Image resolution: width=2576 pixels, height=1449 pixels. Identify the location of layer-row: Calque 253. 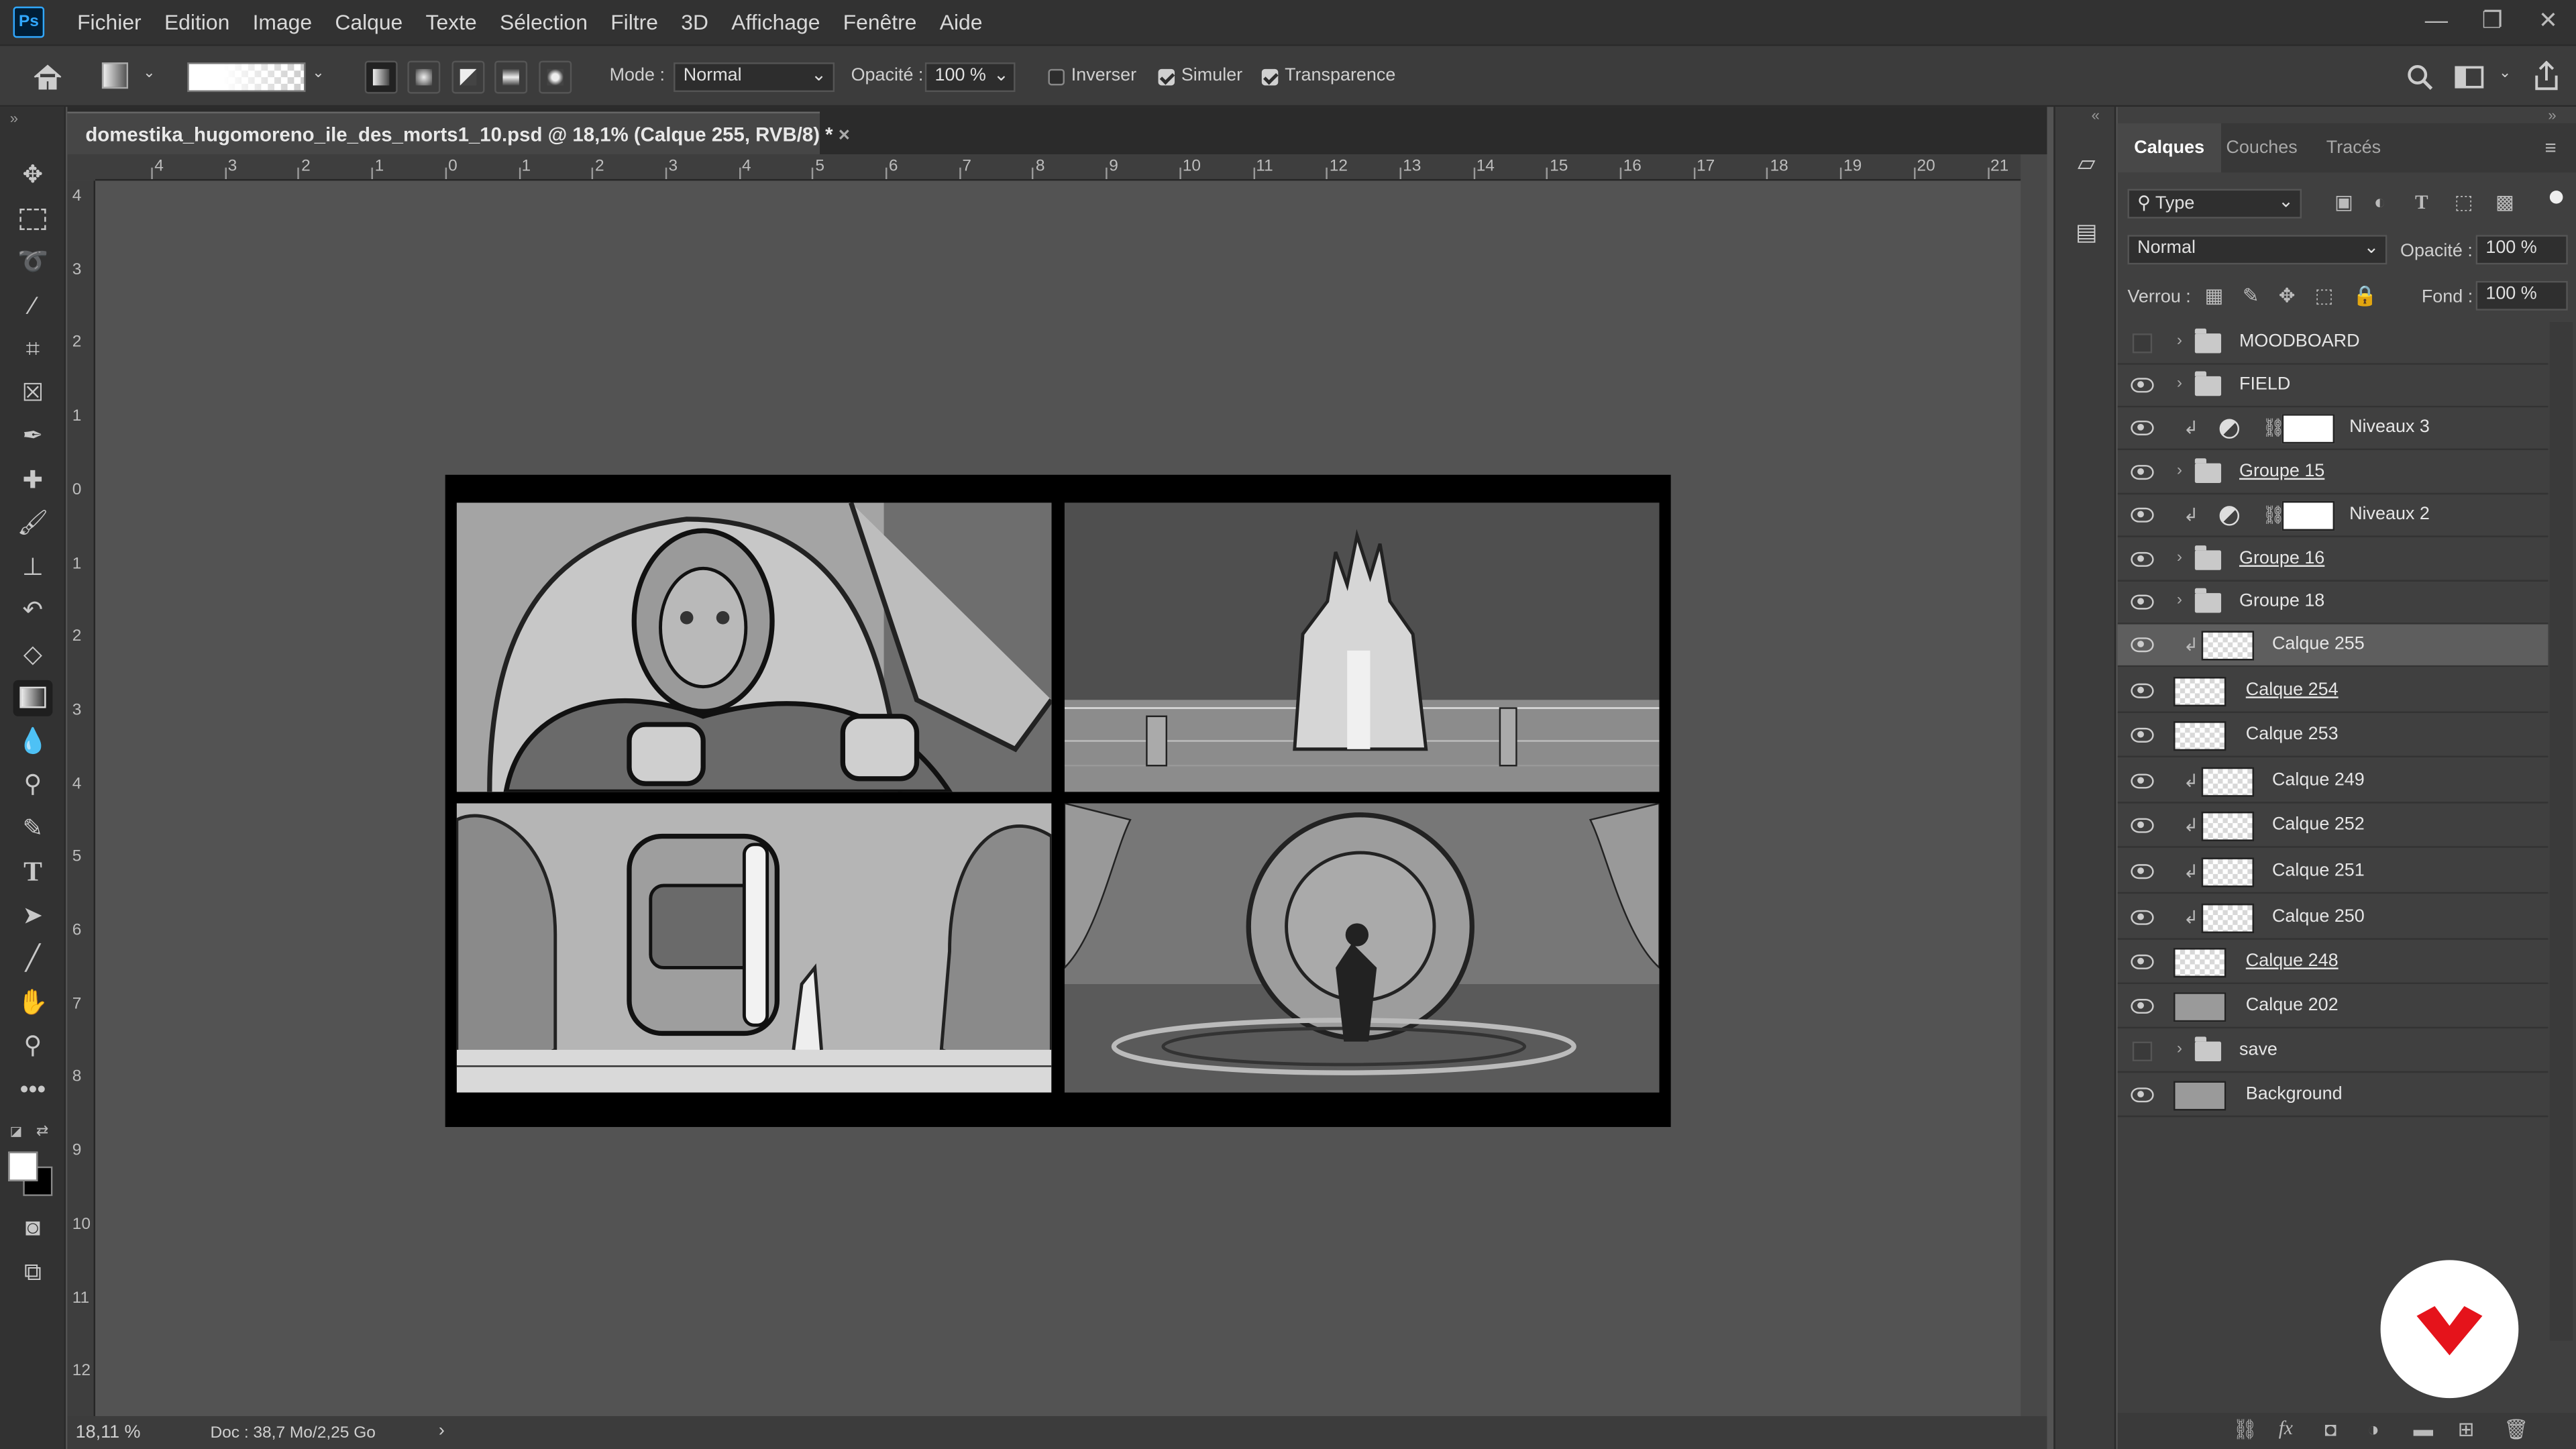
(2332, 735).